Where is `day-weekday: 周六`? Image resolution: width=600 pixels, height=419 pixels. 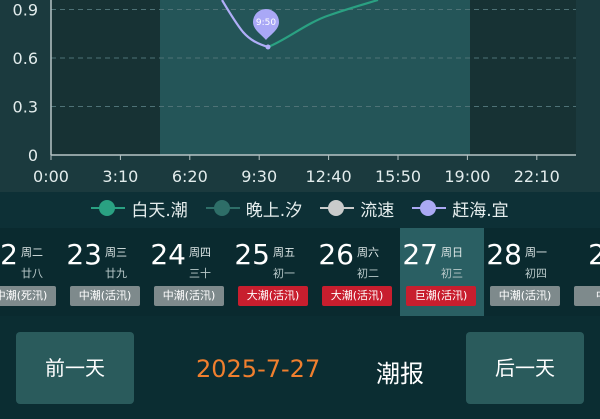 day-weekday: 周六 is located at coordinates (368, 252).